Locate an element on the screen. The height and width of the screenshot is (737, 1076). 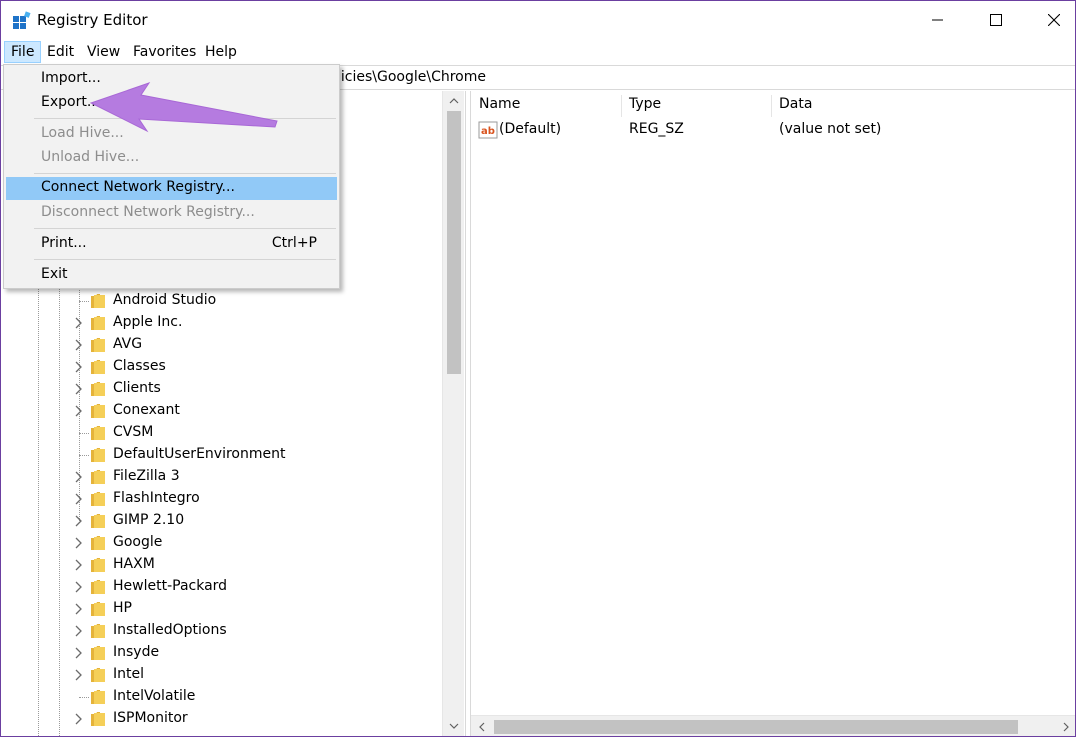
tree-item: InstalledOptions is located at coordinates (221, 631).